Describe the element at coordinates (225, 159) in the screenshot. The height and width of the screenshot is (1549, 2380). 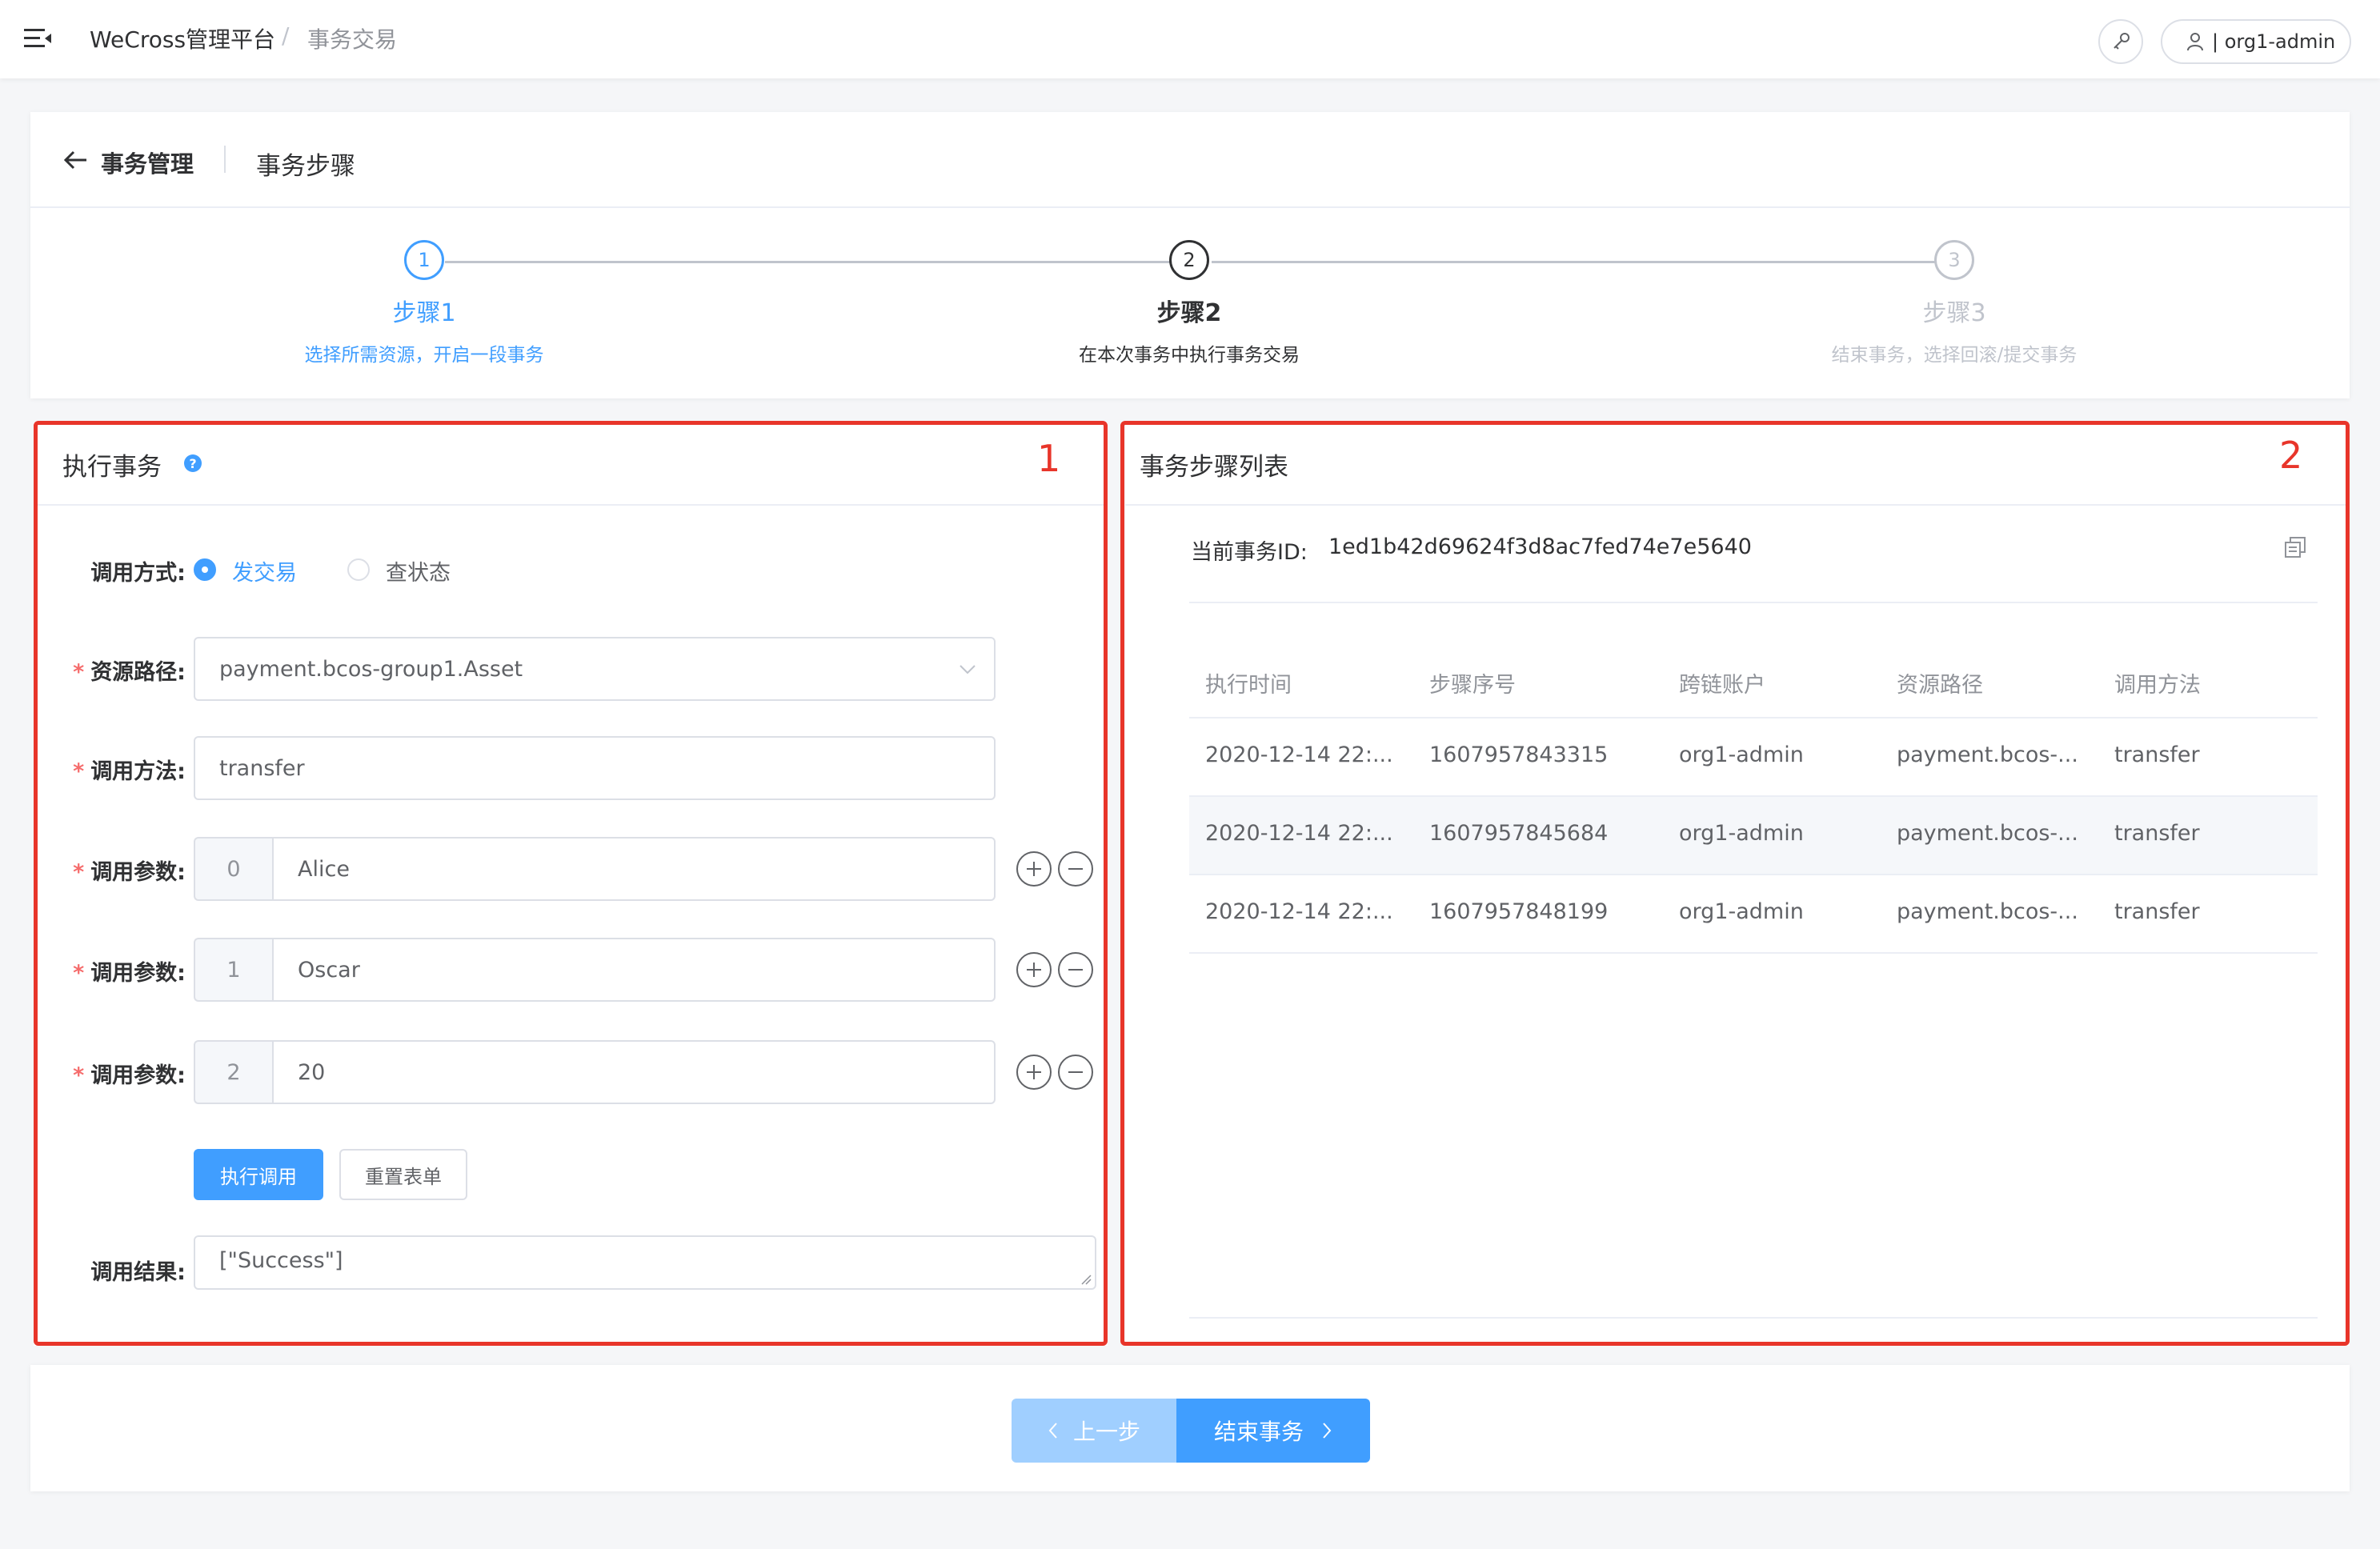
I see `header-divider` at that location.